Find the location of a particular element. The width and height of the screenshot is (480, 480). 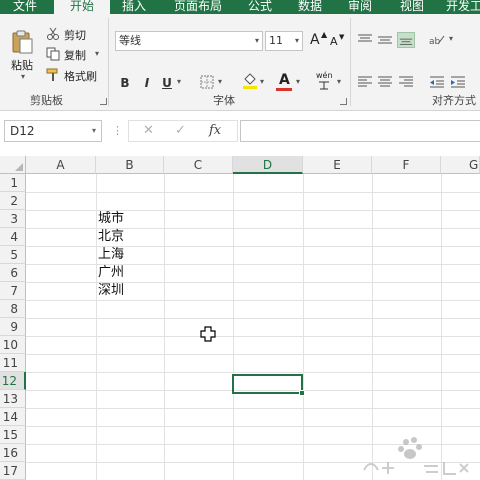

paste-dropdown-arrow: ▾ is located at coordinates (23, 76).